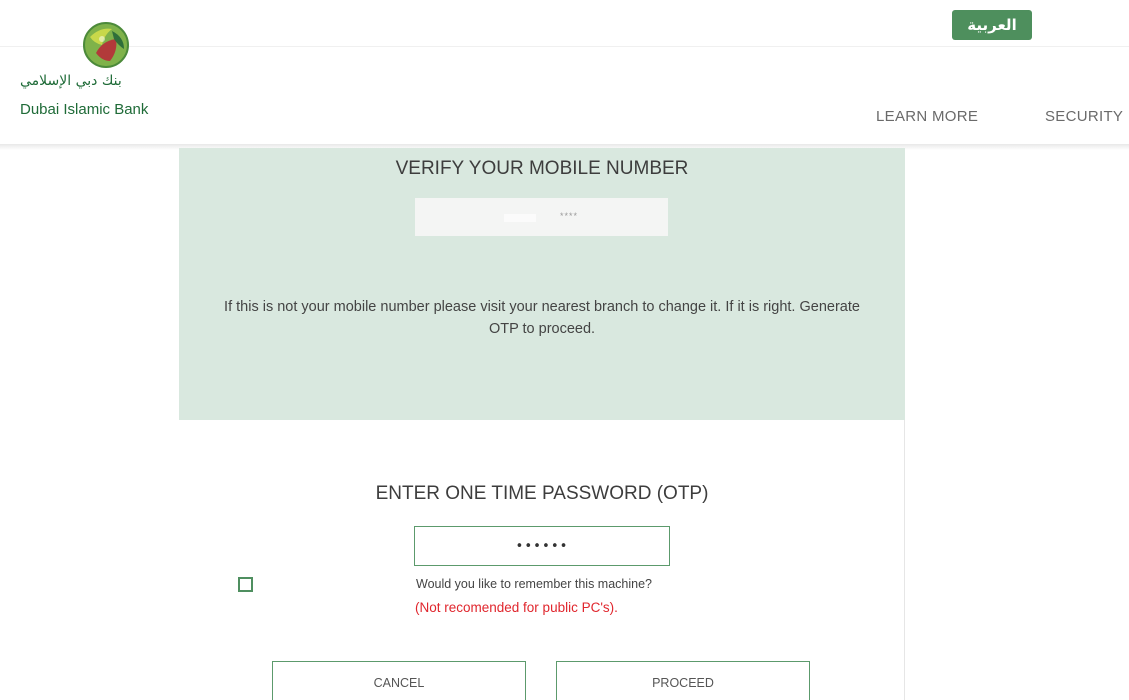 The width and height of the screenshot is (1129, 700). Describe the element at coordinates (564, 23) in the screenshot. I see `top-utility-bar: العربية` at that location.